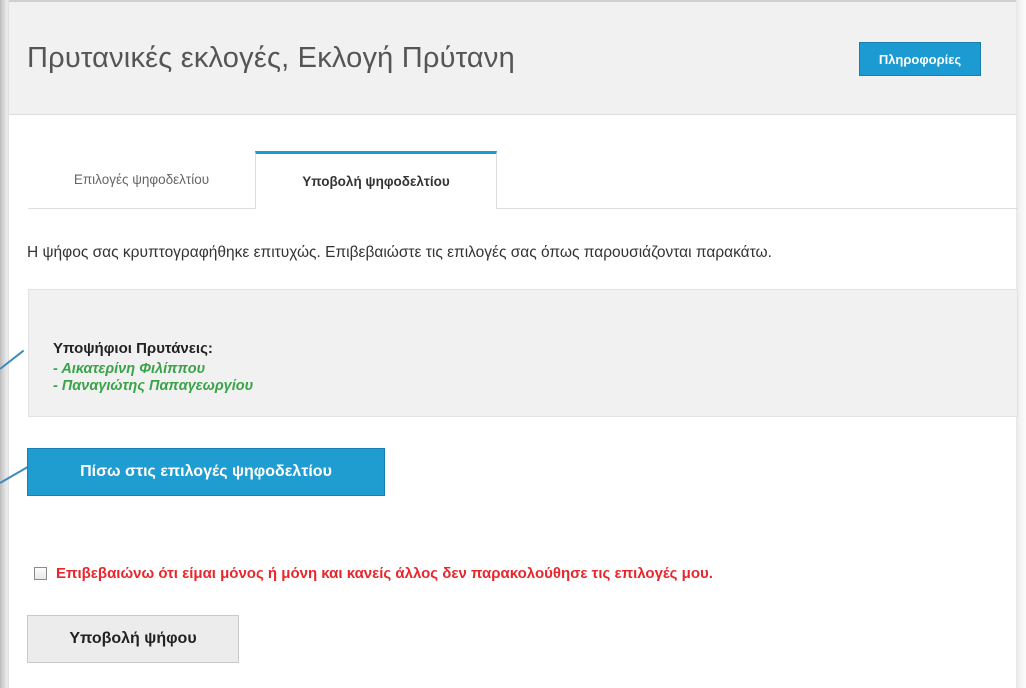 Image resolution: width=1026 pixels, height=688 pixels. Describe the element at coordinates (4, 344) in the screenshot. I see `window-left-edge` at that location.